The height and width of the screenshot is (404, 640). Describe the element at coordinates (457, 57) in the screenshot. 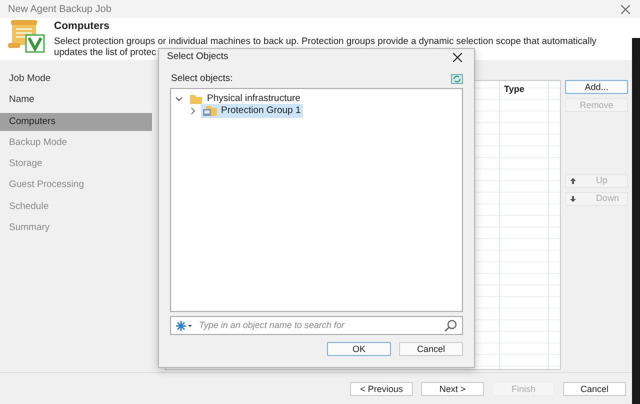

I see `close-icon` at that location.